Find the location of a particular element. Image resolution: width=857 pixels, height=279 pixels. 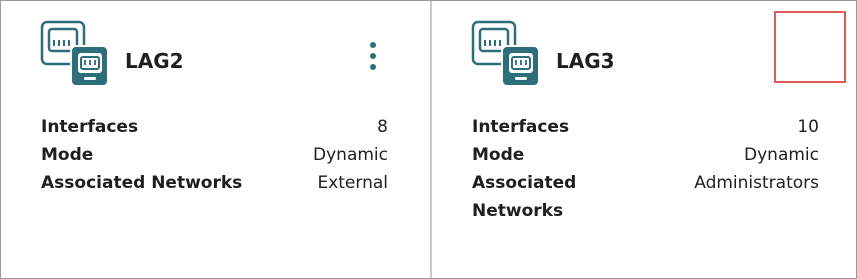

property-value: 8 is located at coordinates (382, 127).